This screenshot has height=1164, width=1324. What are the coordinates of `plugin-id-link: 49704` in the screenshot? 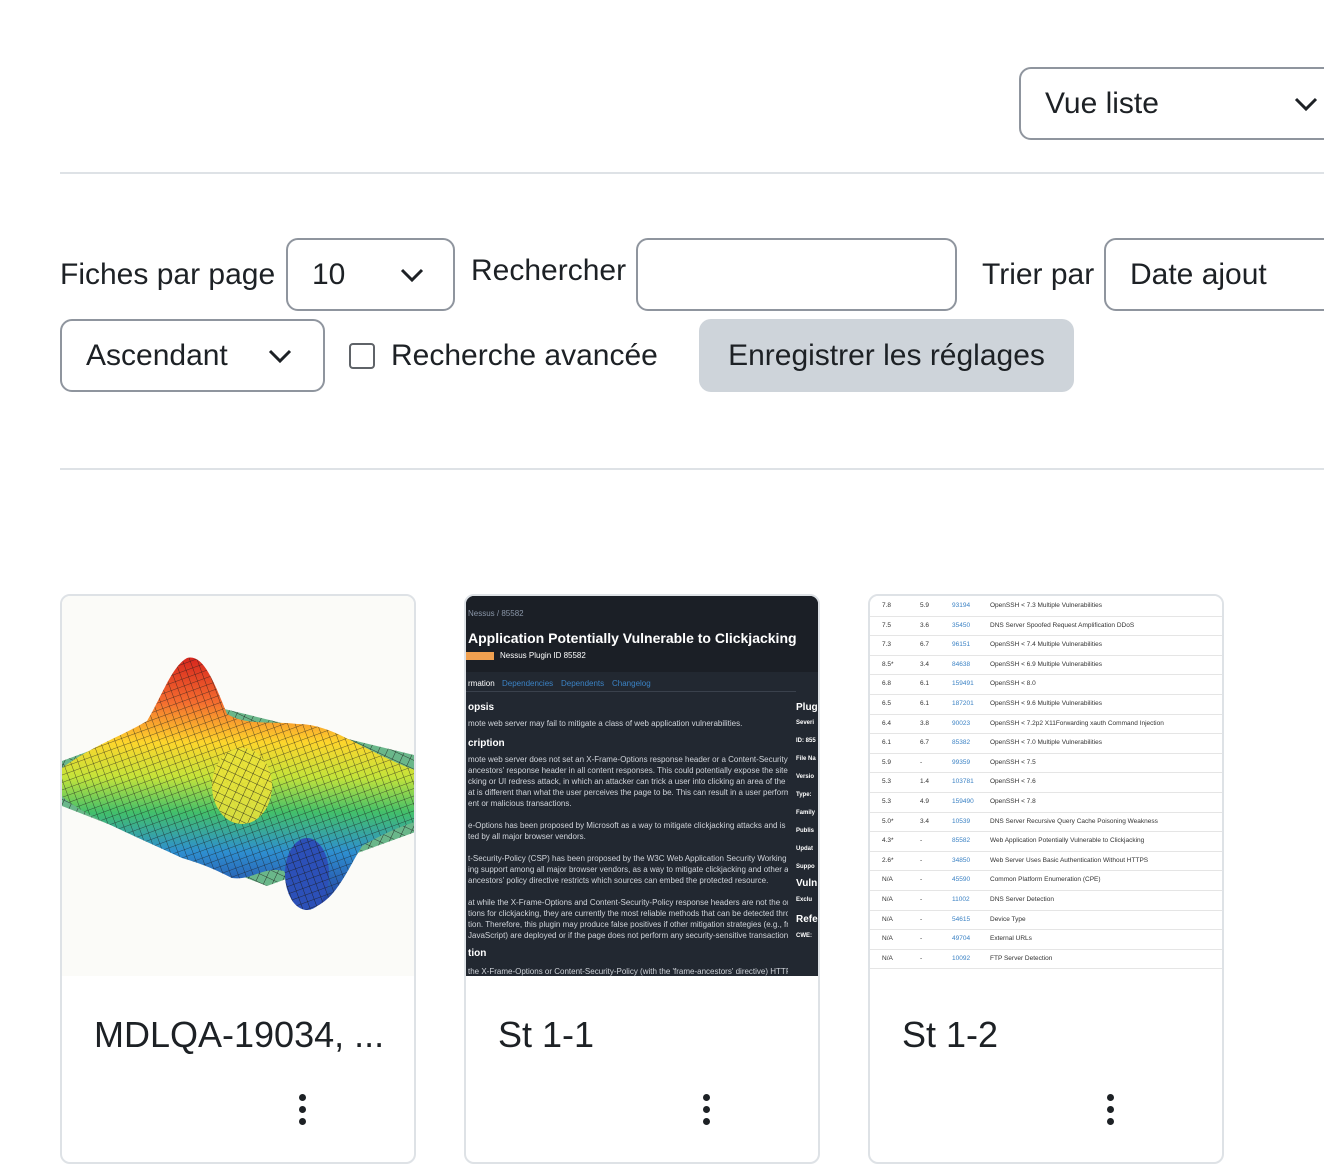 It's located at (961, 938).